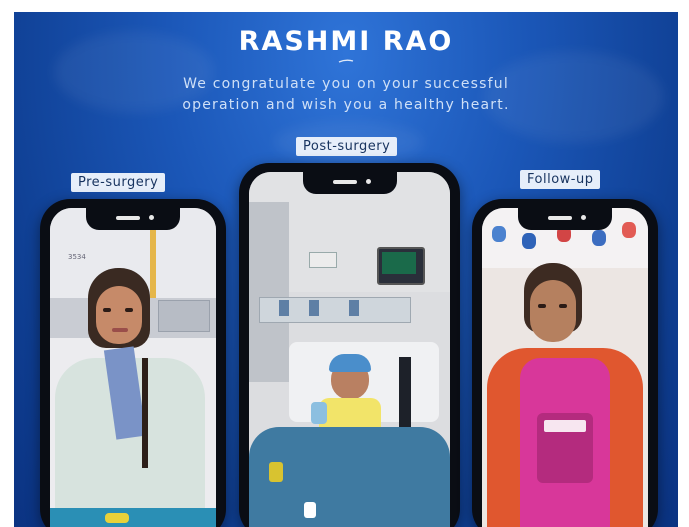 The image size is (689, 527). I want to click on message-line-2: operation and wish you a healthy heart., so click(346, 105).